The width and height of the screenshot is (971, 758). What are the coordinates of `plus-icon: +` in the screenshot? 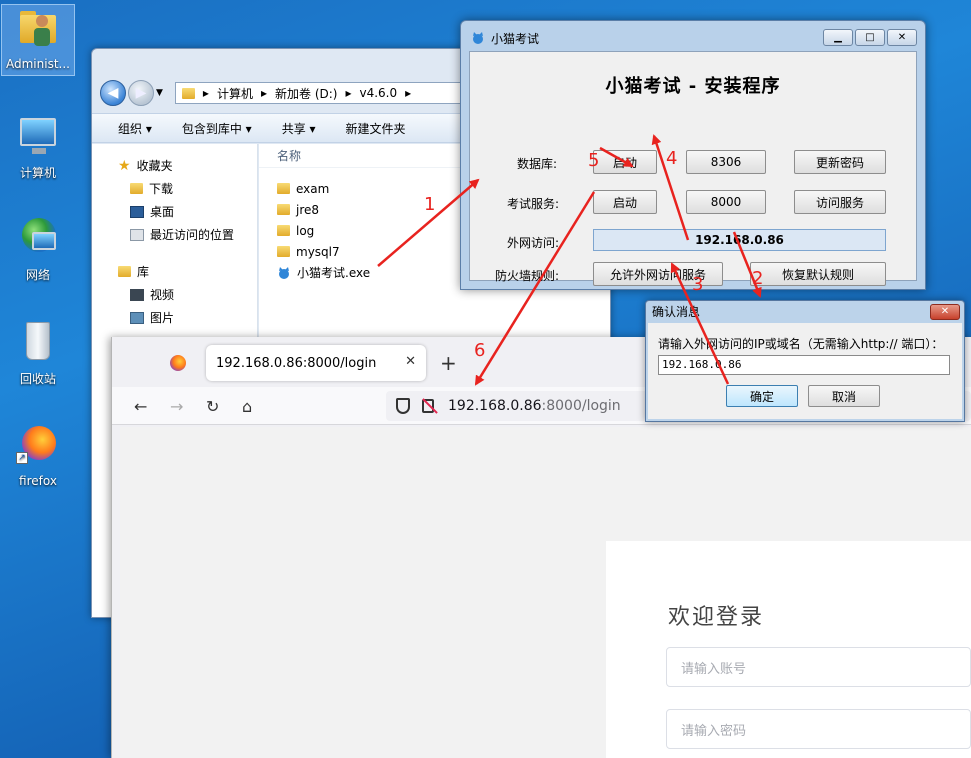 It's located at (448, 363).